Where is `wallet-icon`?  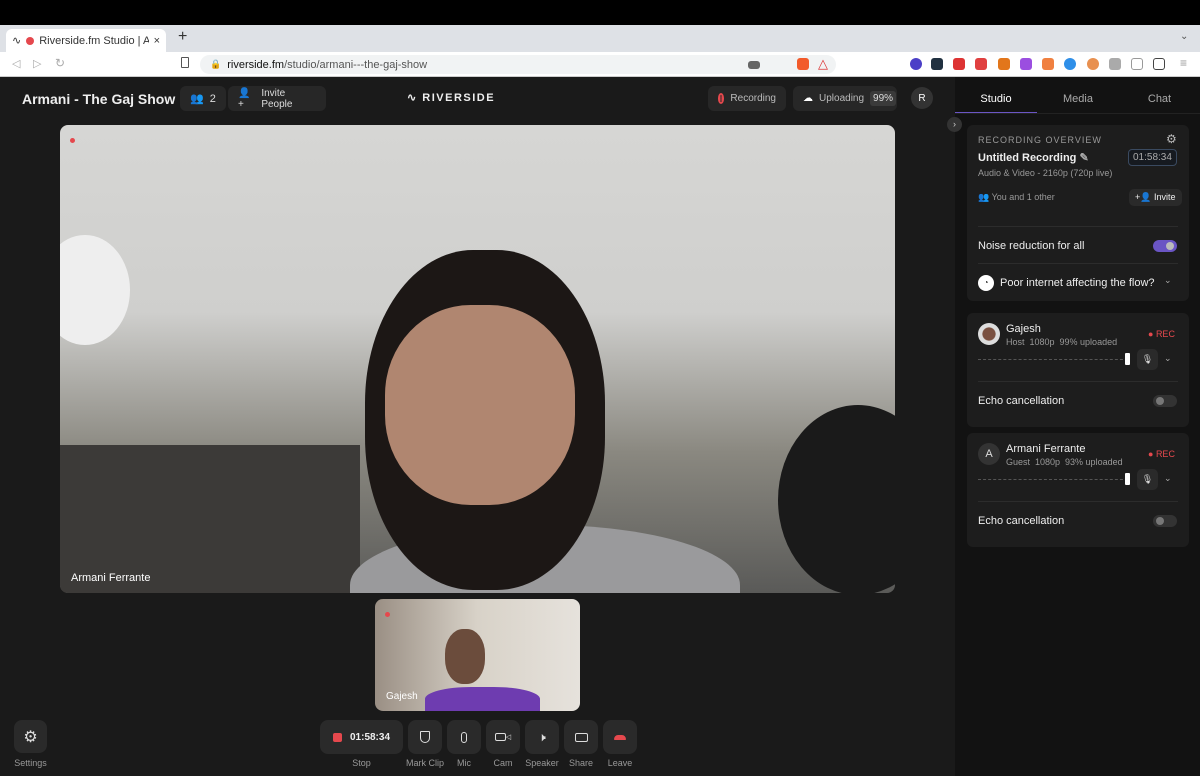
wallet-icon is located at coordinates (1159, 64).